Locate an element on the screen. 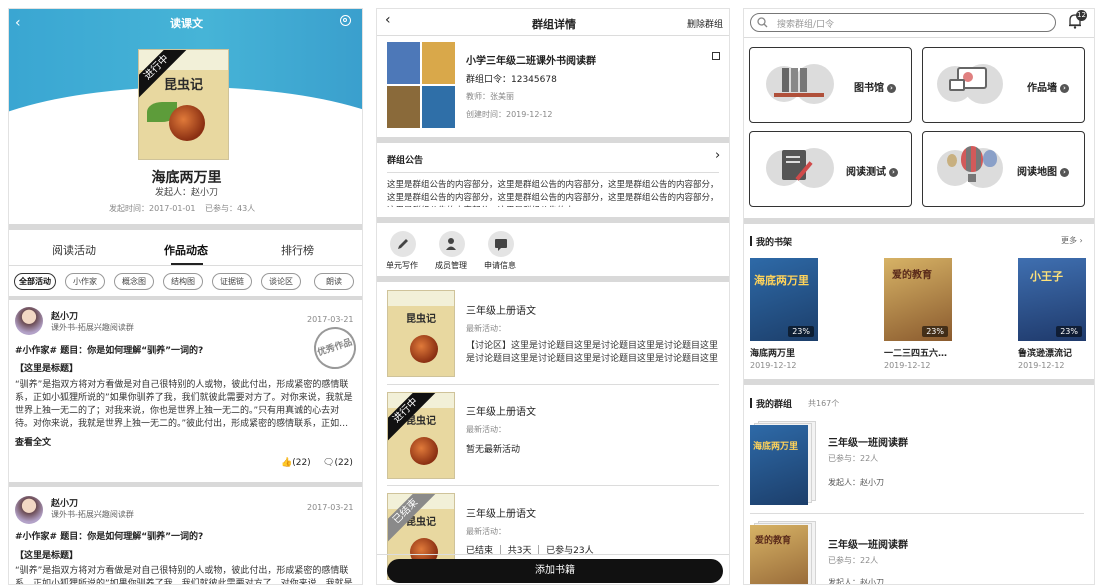 Image resolution: width=1095 pixels, height=585 pixels. book-cover: 爱的教育 is located at coordinates (779, 554).